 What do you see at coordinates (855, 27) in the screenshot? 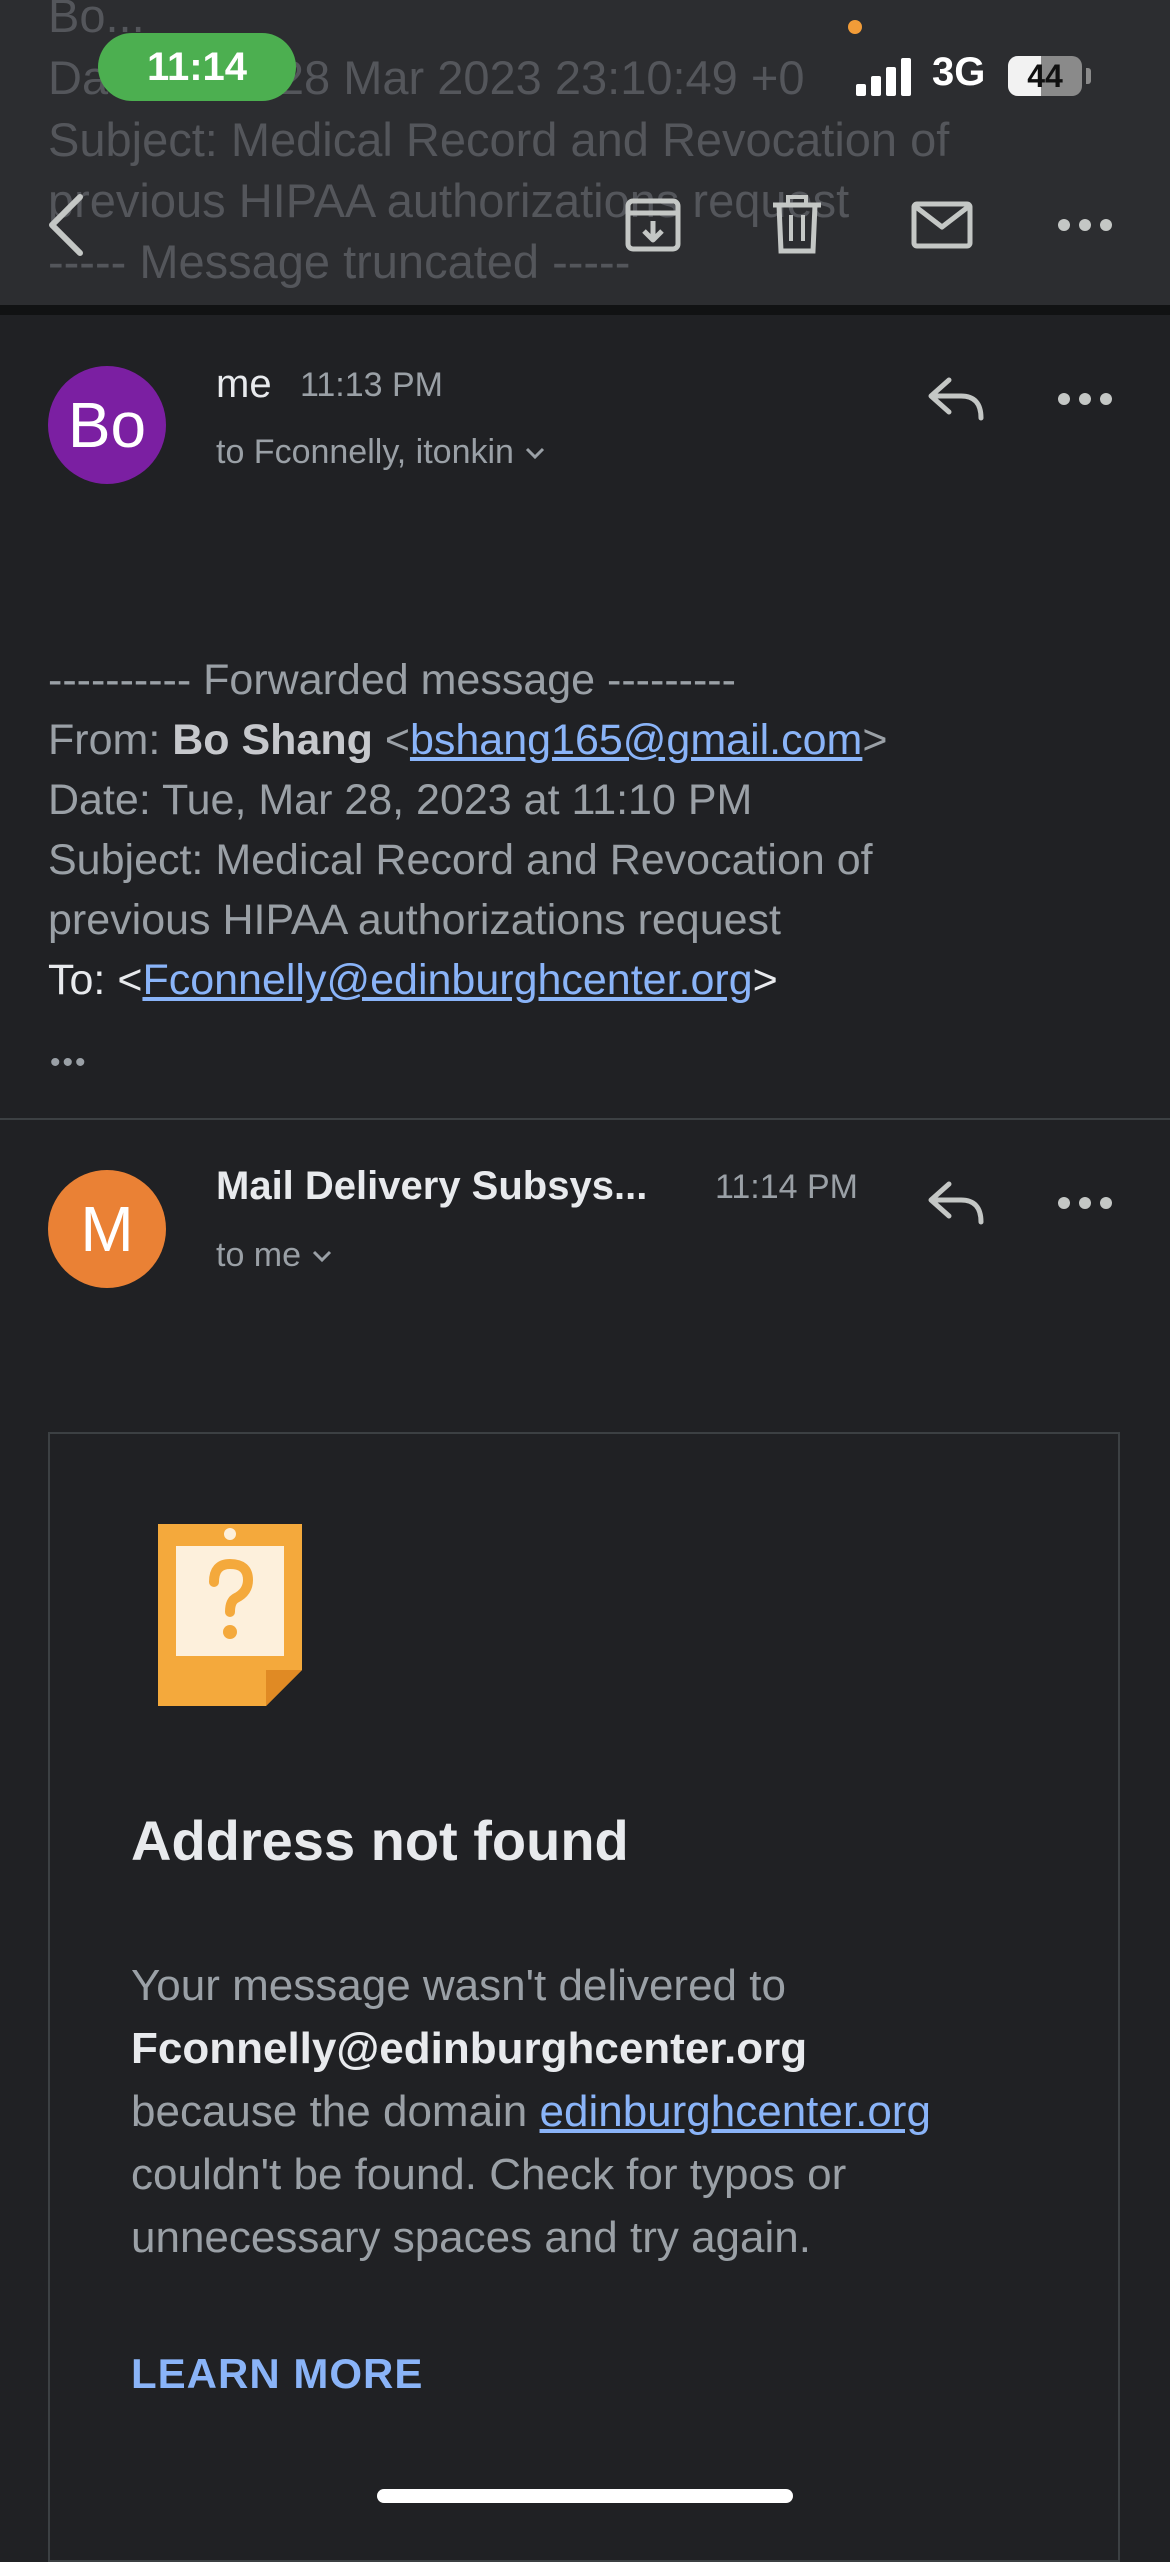
I see `privacy-indicator-dot` at bounding box center [855, 27].